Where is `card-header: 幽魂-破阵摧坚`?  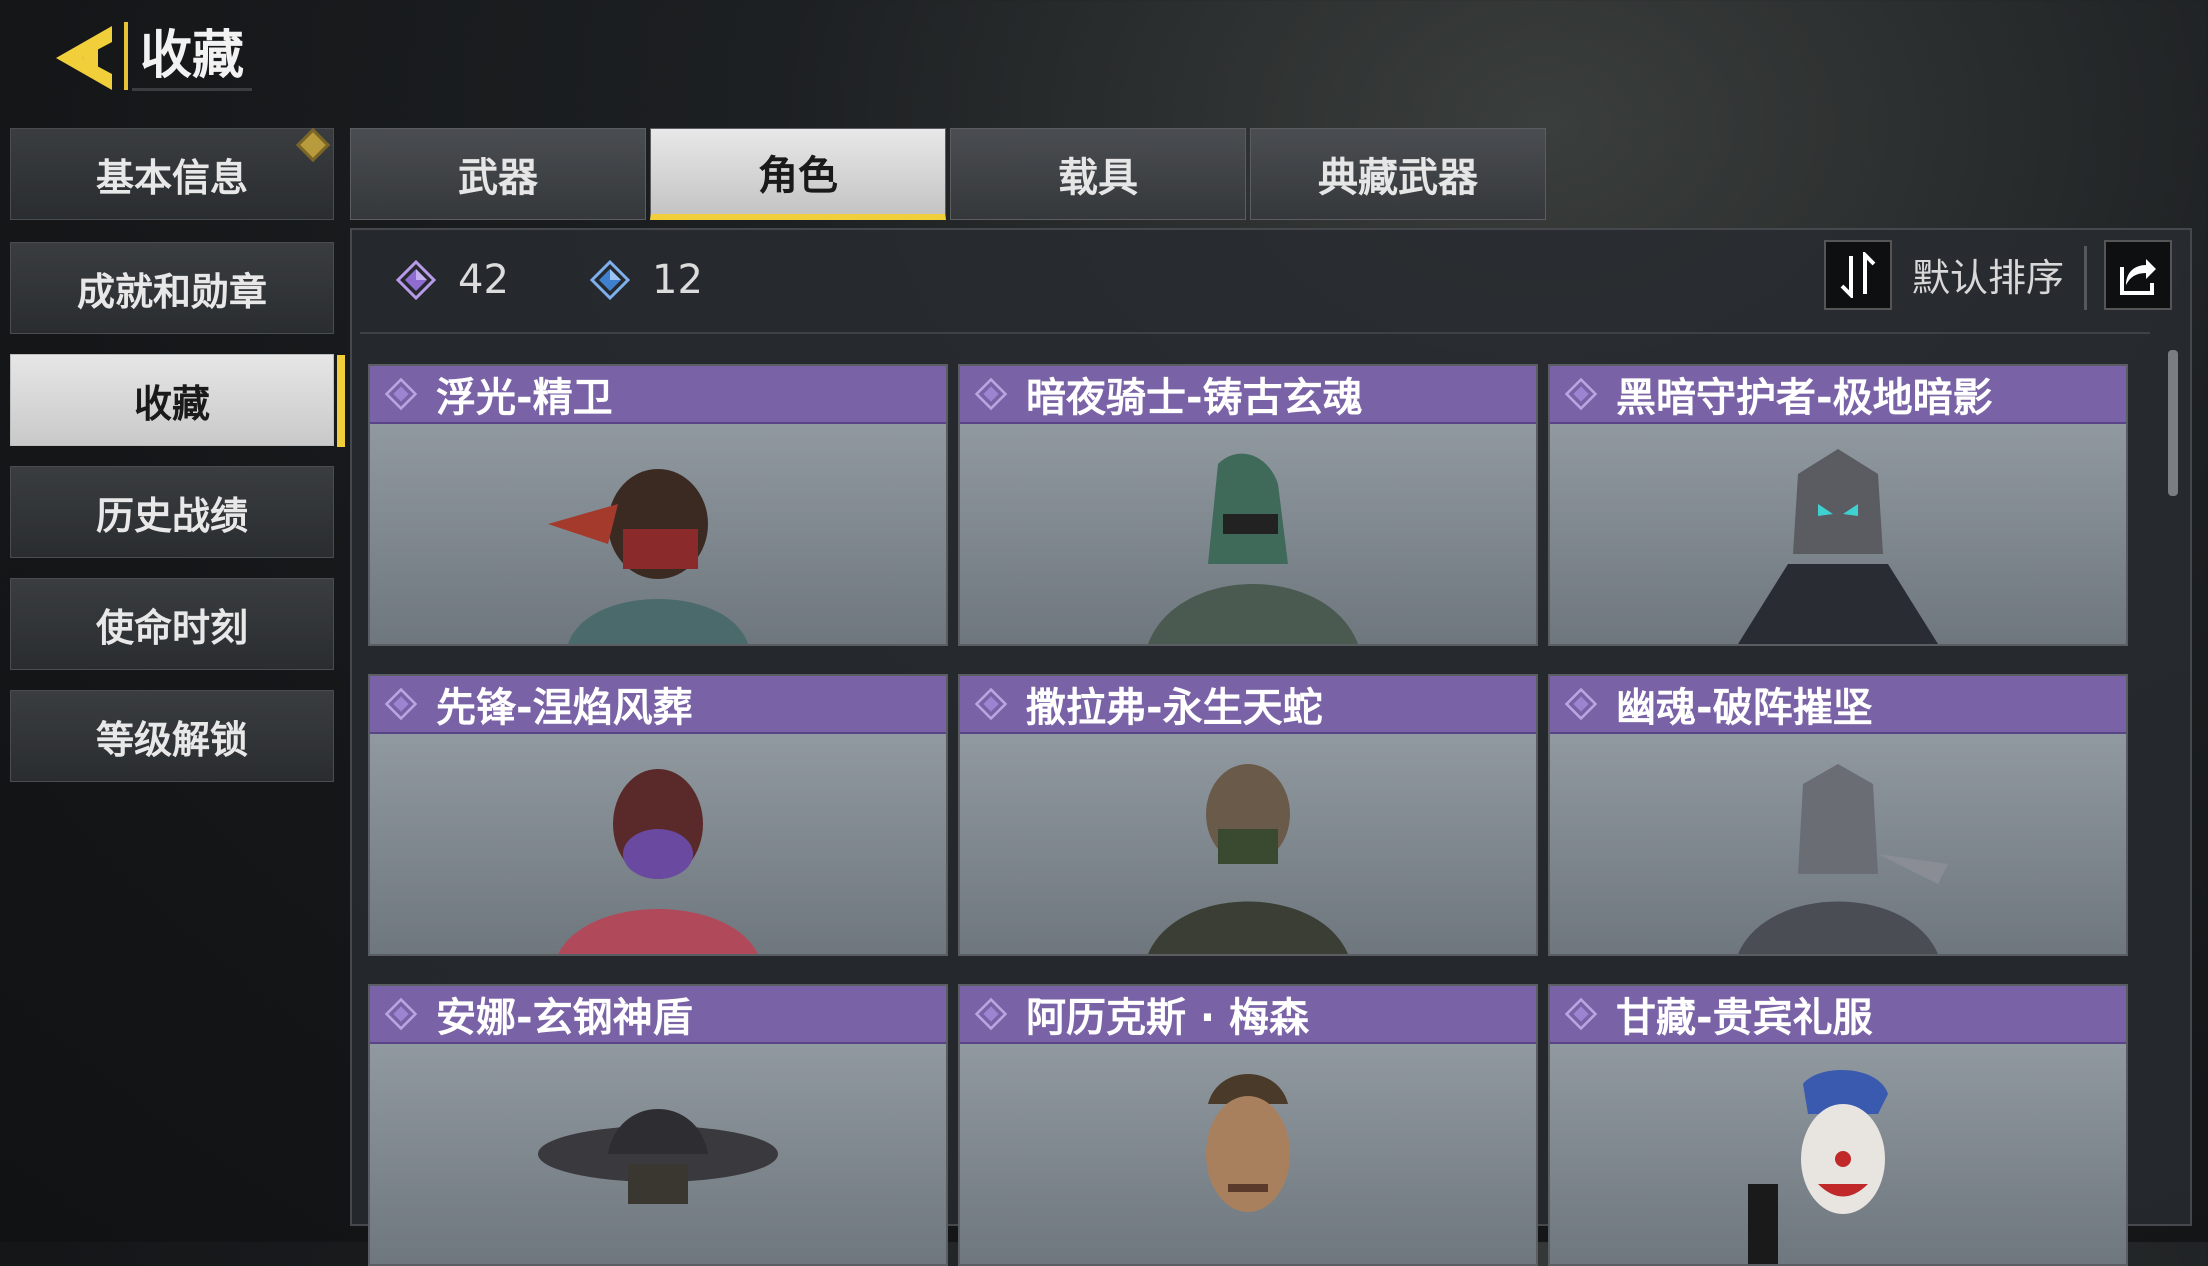
card-header: 幽魂-破阵摧坚 is located at coordinates (1838, 705).